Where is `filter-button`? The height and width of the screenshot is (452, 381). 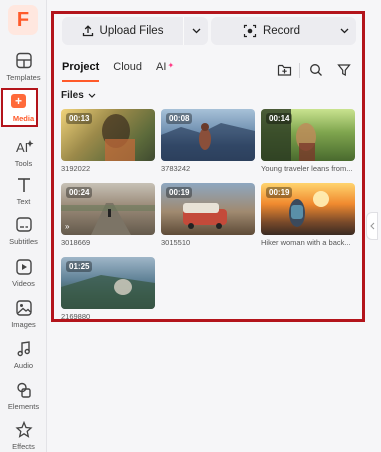
filter-button is located at coordinates (344, 70).